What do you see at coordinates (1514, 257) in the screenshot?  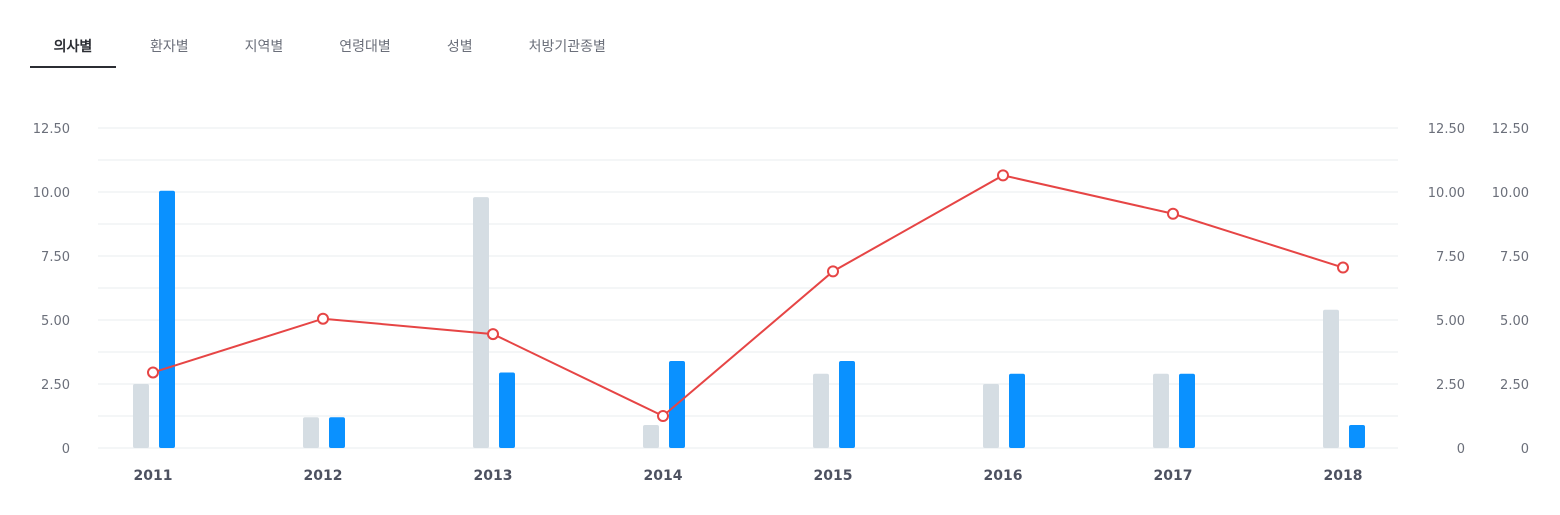 I see `y3-tick-label: 7.50` at bounding box center [1514, 257].